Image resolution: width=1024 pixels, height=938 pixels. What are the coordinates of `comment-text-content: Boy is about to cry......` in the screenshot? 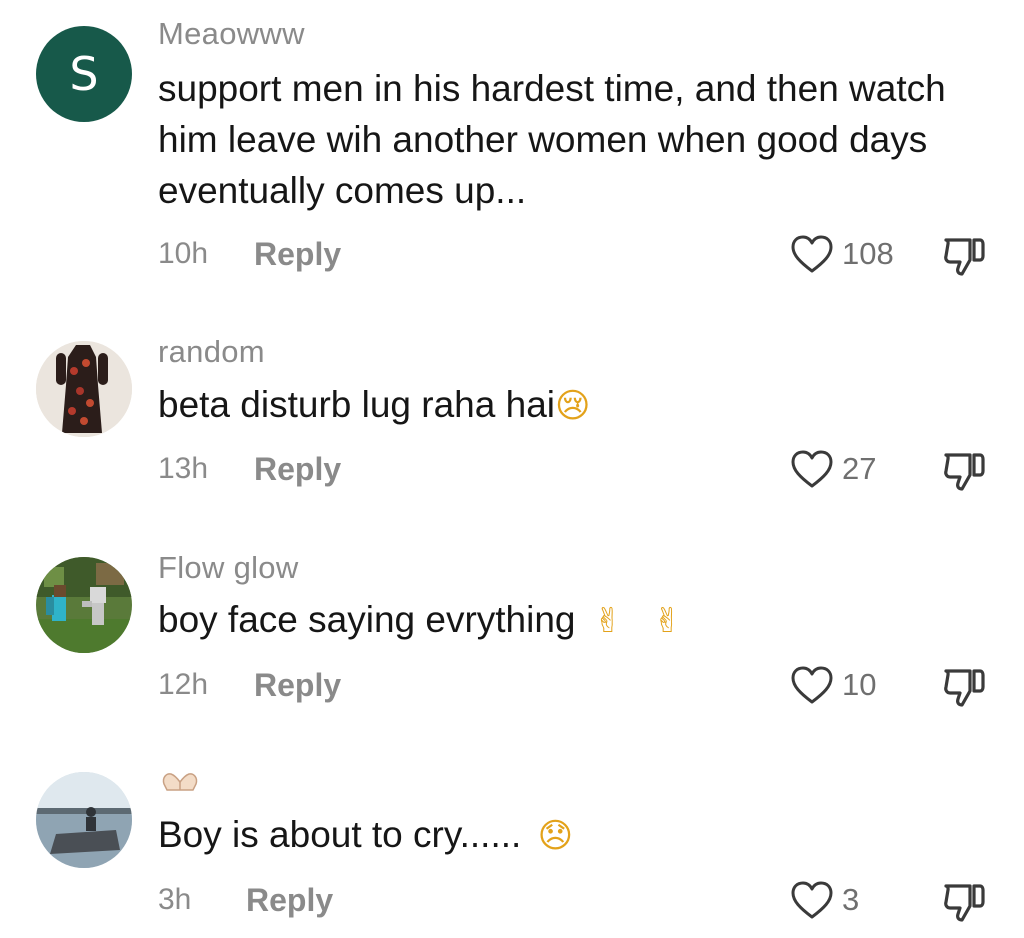 It's located at (345, 834).